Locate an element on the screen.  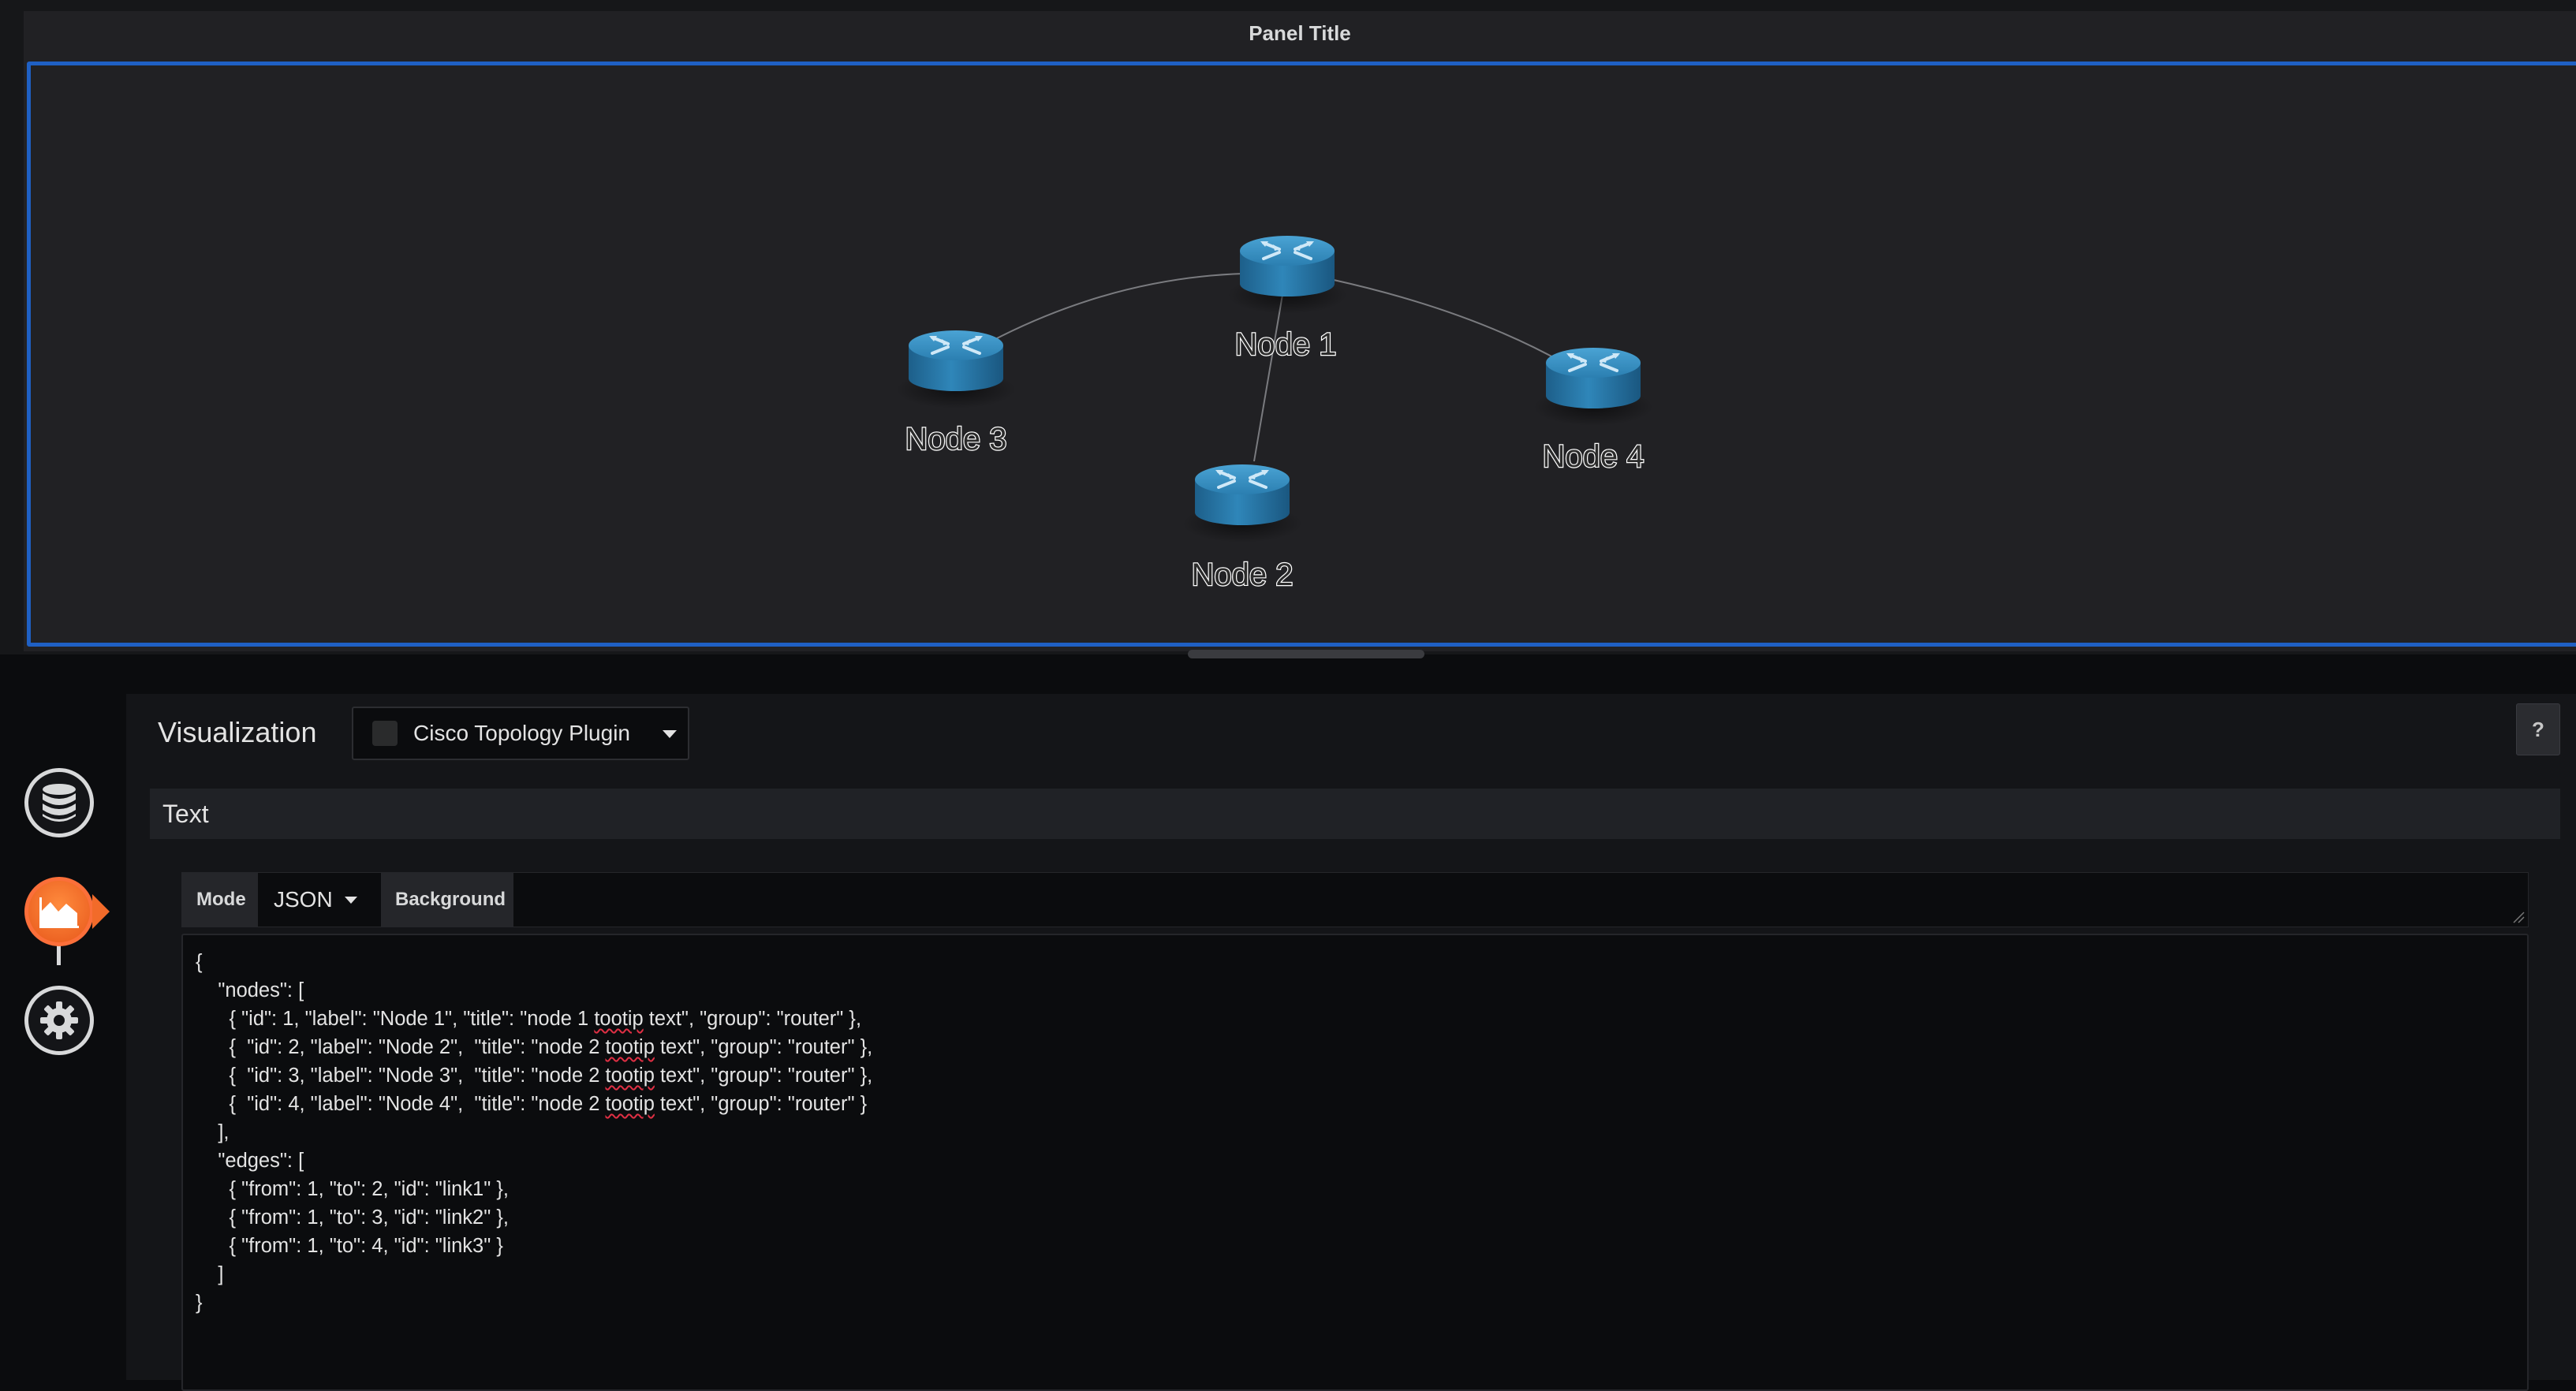
background-input is located at coordinates (1520, 900).